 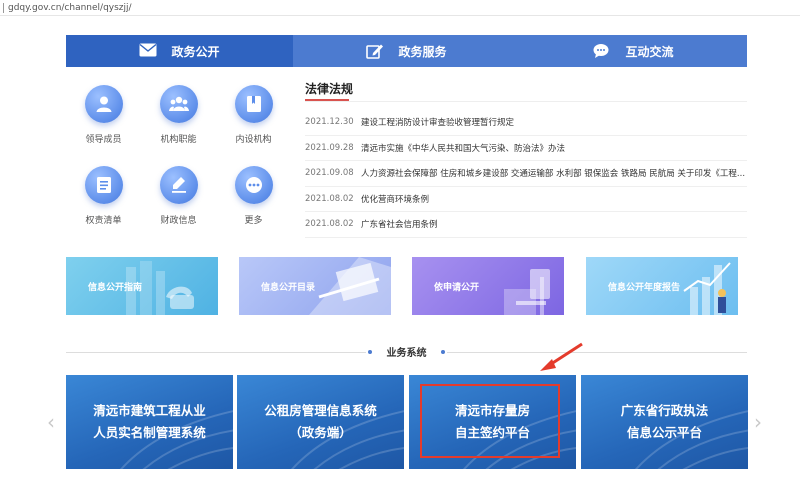 What do you see at coordinates (149, 422) in the screenshot?
I see `business-card-realname-system: 清远市建筑工程从业 人员实名制管理系统` at bounding box center [149, 422].